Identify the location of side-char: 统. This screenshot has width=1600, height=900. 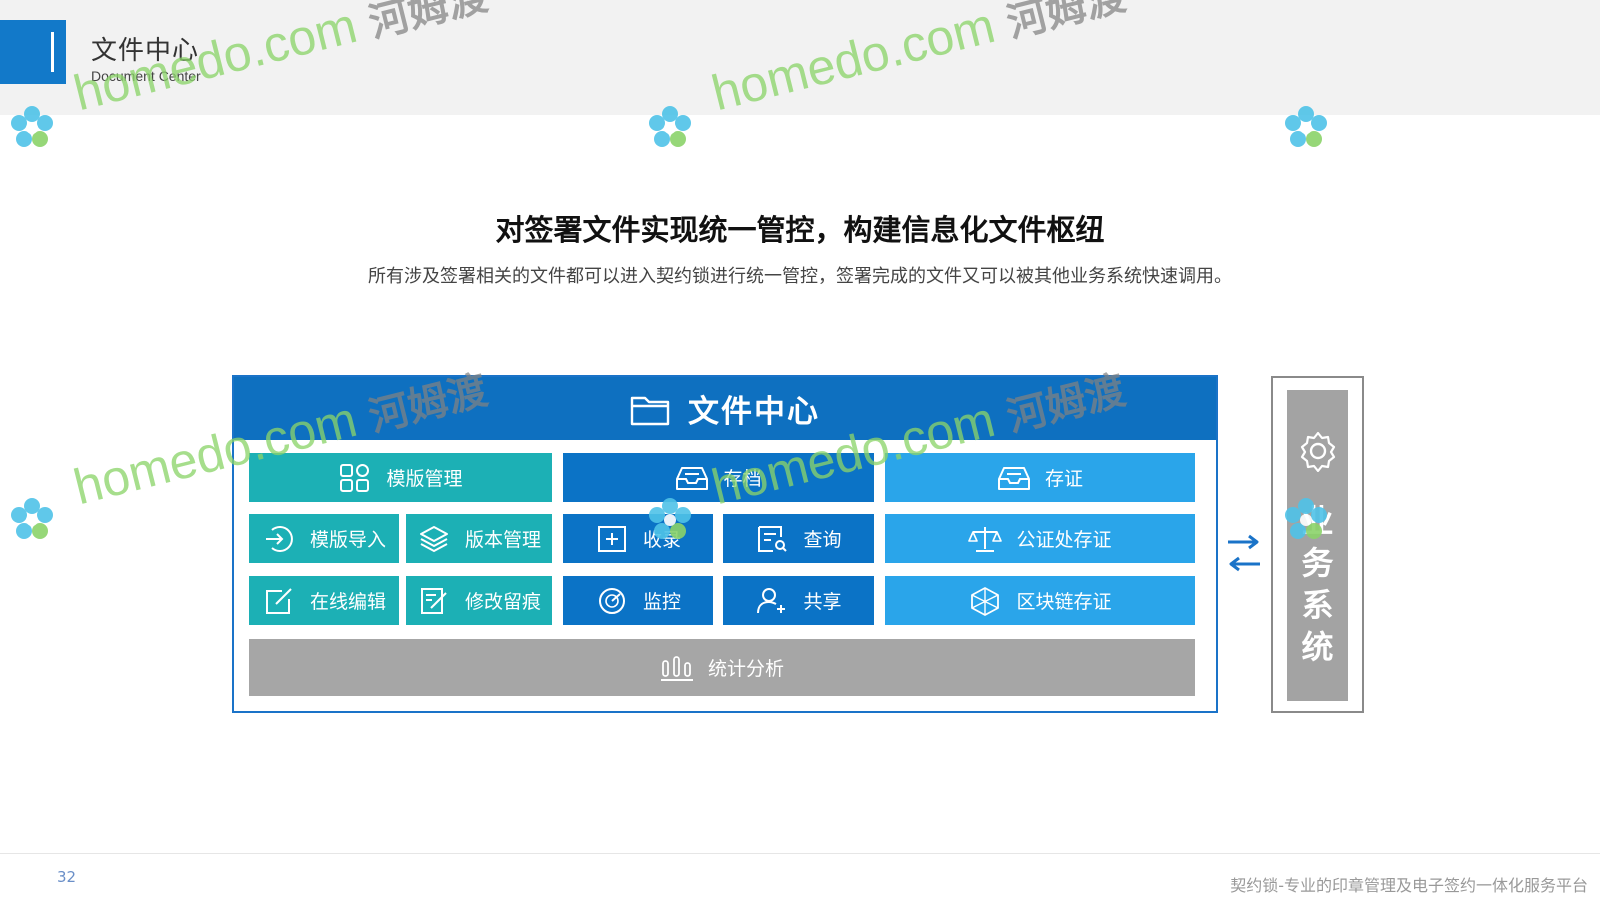
(1317, 647).